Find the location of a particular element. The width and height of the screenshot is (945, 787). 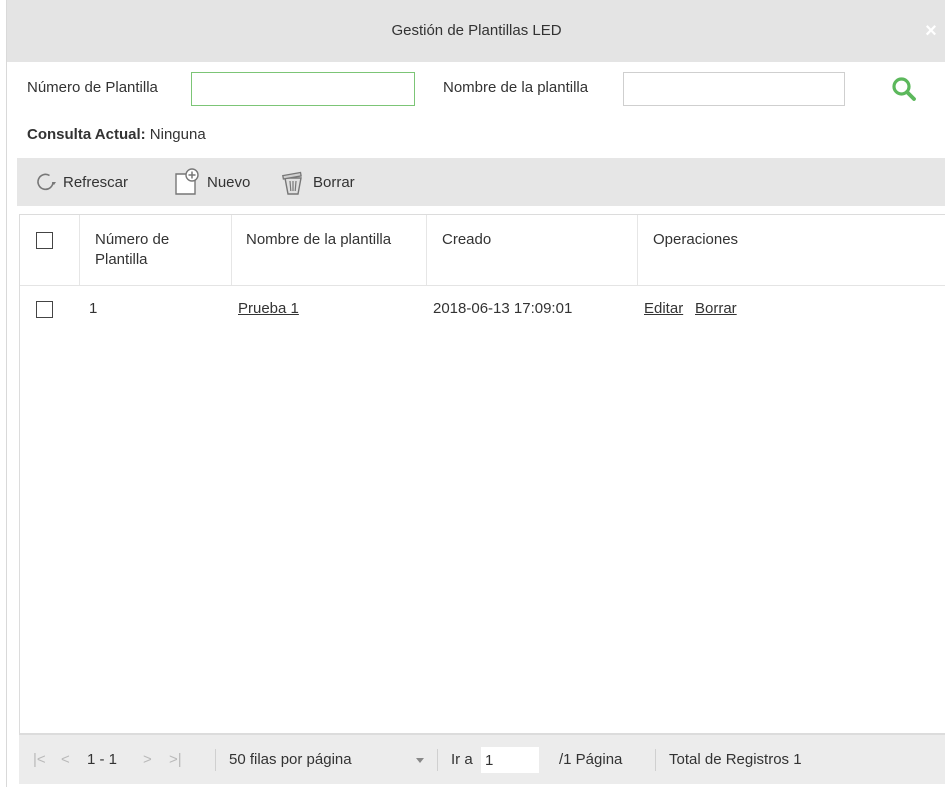

page-range: 1 - 1 is located at coordinates (102, 759).